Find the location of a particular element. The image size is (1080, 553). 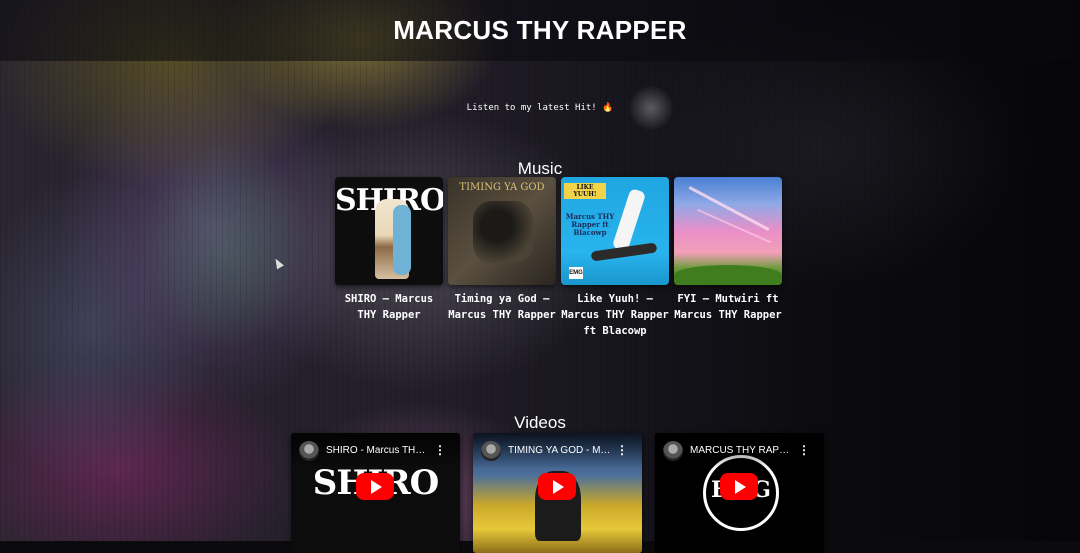

track-cover is located at coordinates (728, 231).